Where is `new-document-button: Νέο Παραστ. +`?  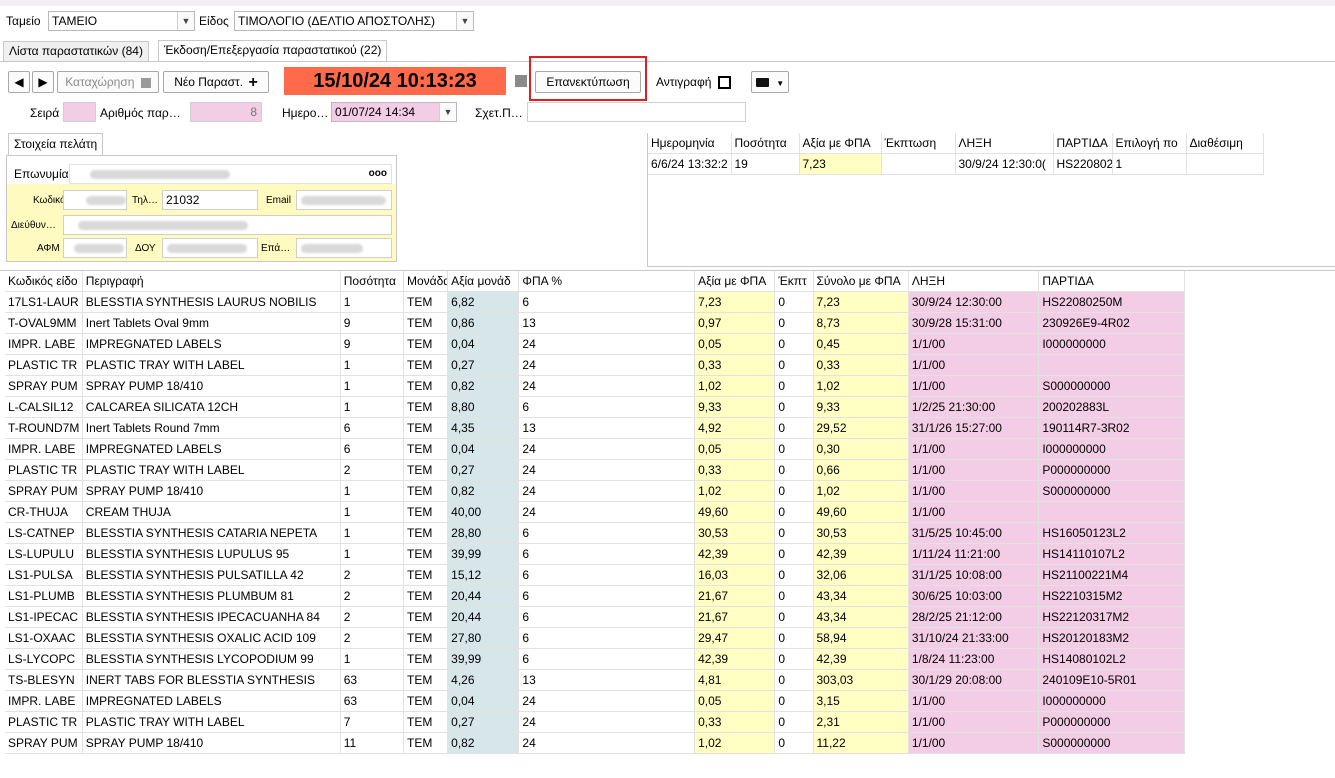 new-document-button: Νέο Παραστ. + is located at coordinates (216, 82).